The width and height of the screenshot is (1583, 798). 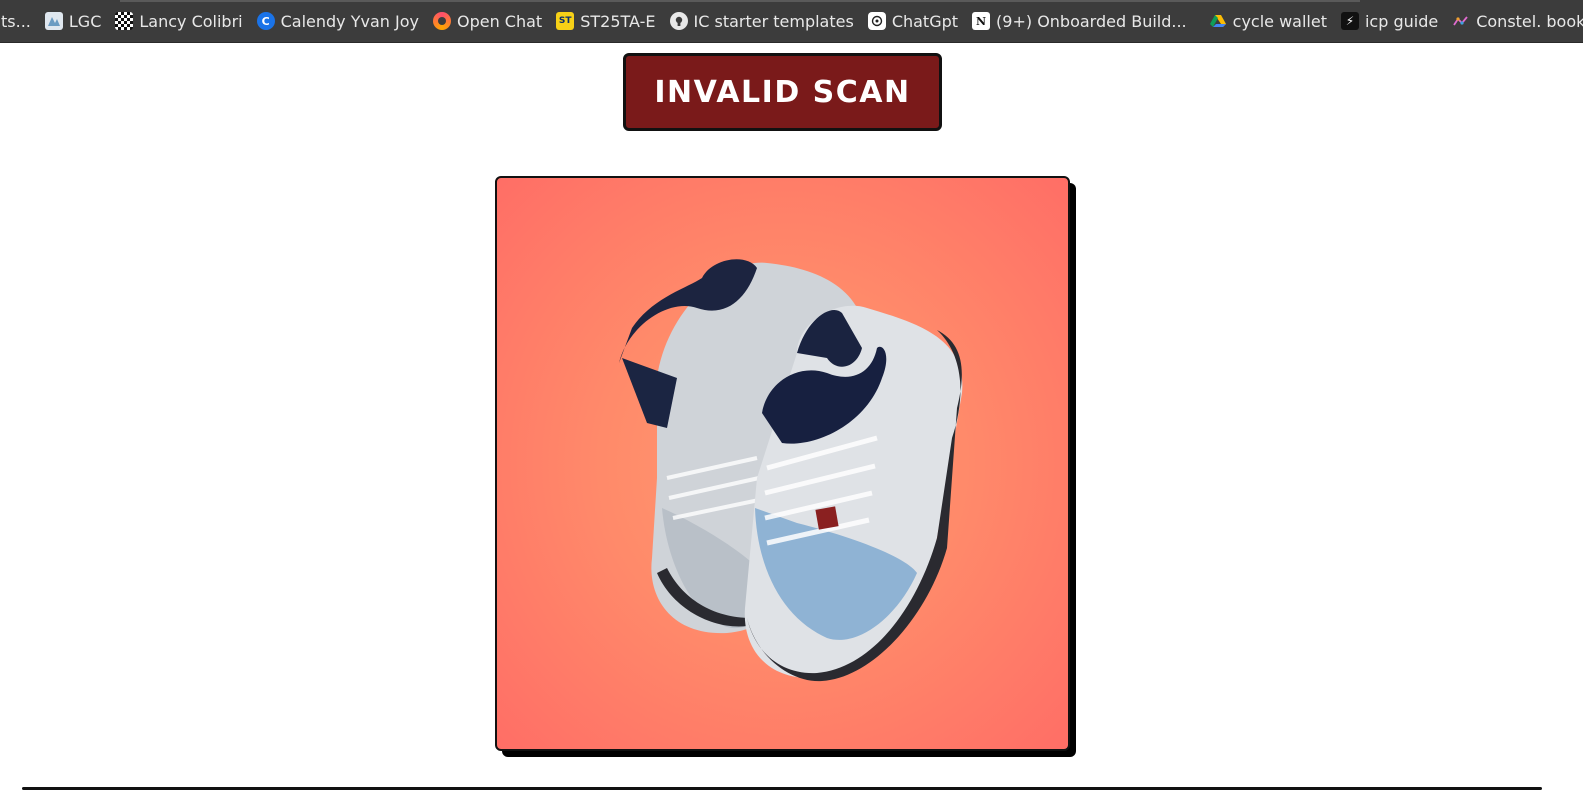 What do you see at coordinates (925, 21) in the screenshot?
I see `bookmark-label: ChatGpt` at bounding box center [925, 21].